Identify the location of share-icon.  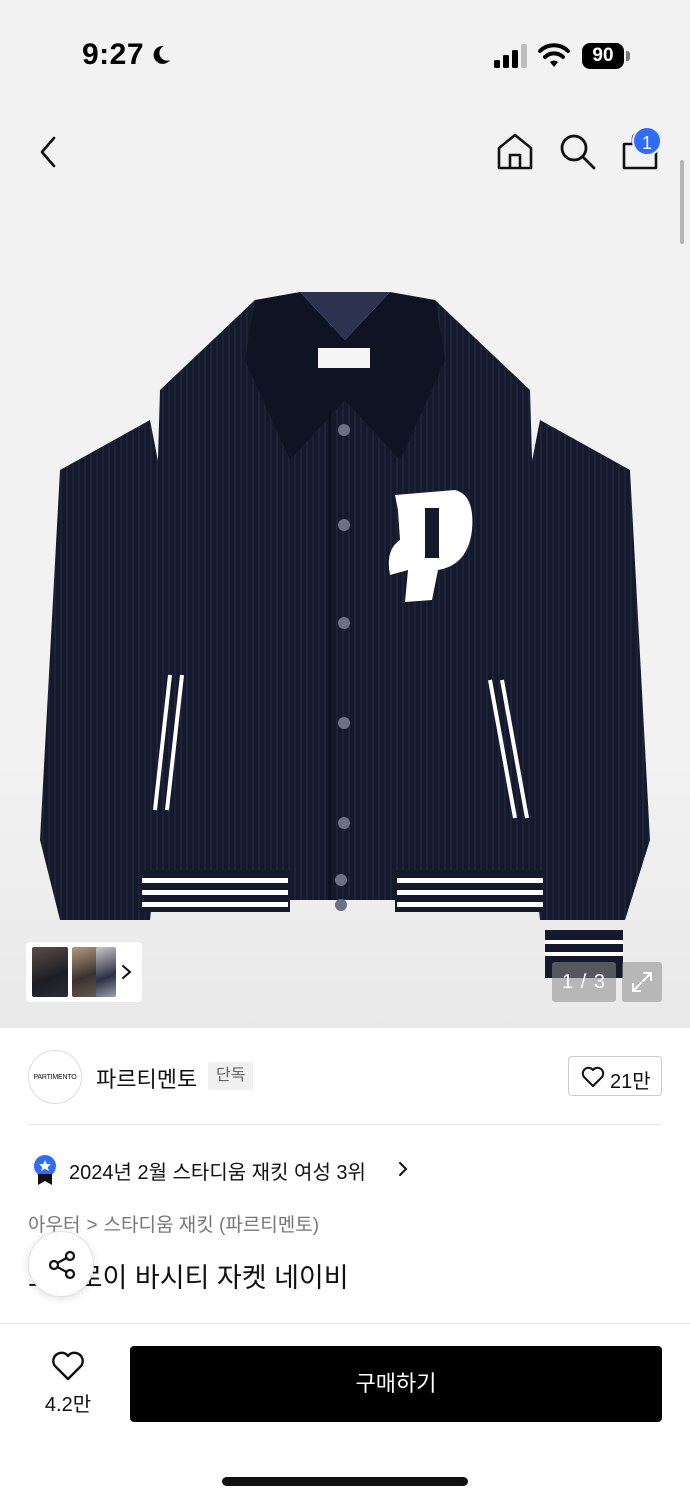
(62, 1265).